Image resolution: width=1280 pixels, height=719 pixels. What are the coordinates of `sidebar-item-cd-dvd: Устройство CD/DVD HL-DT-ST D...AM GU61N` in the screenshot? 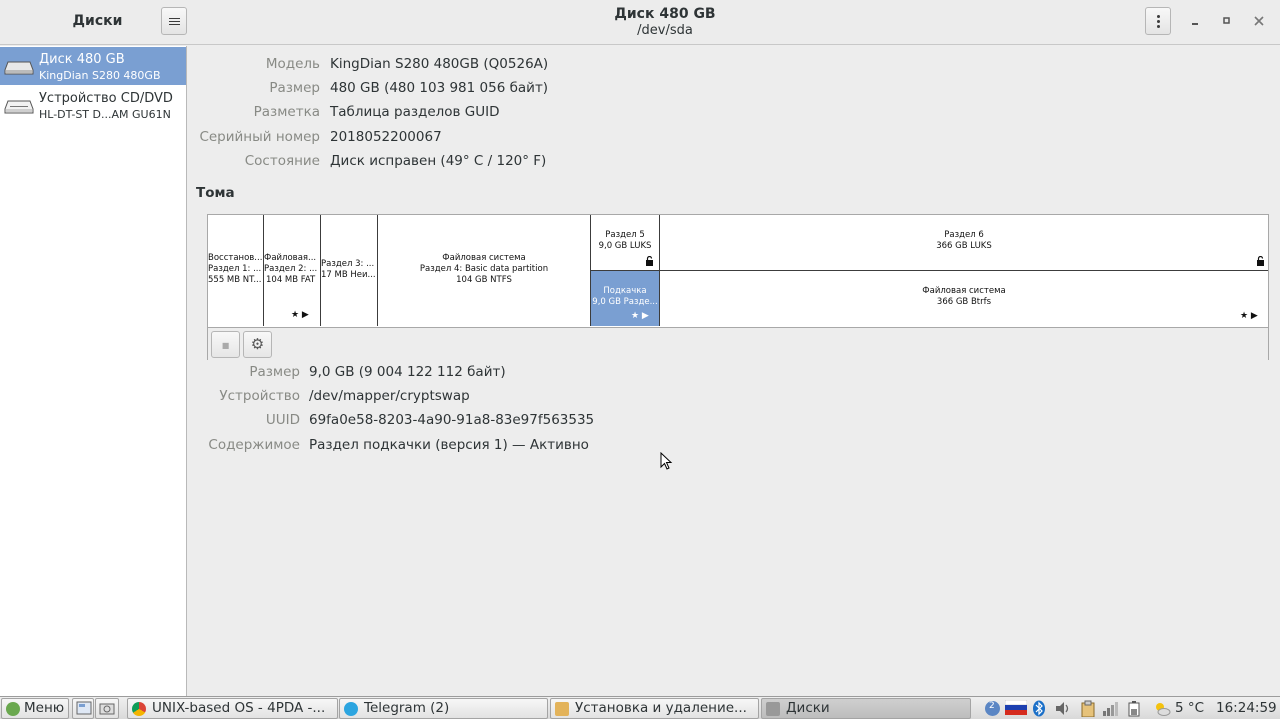 It's located at (93, 105).